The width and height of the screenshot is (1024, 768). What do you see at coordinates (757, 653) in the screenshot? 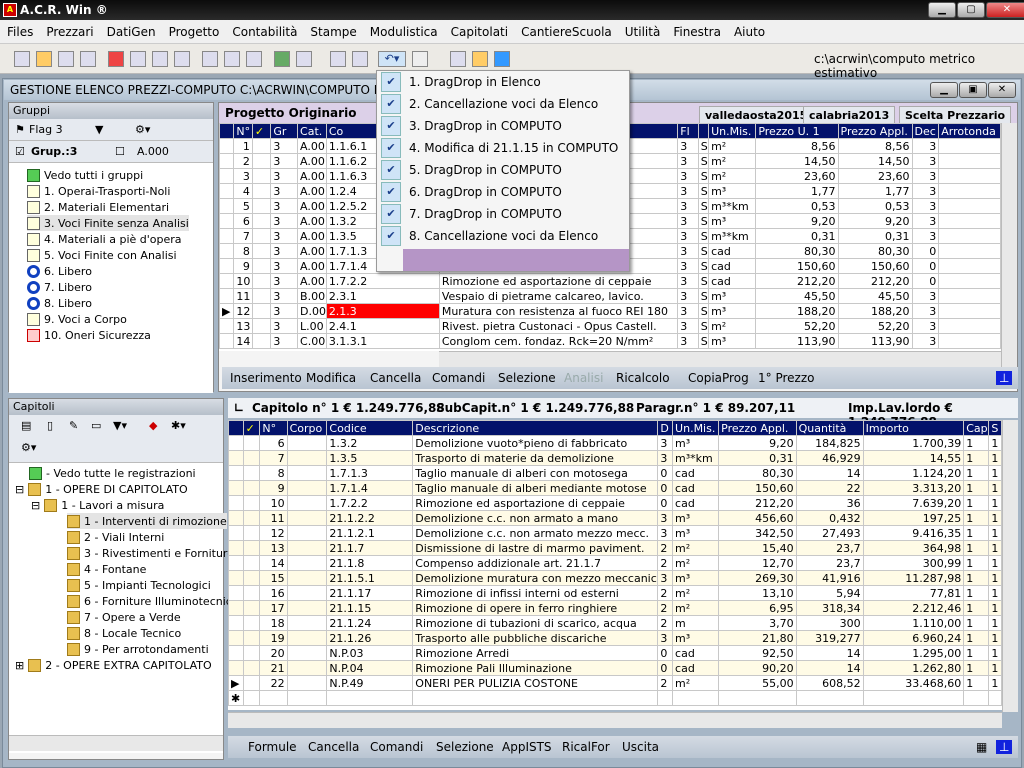
I see `table-cell: 92,50` at bounding box center [757, 653].